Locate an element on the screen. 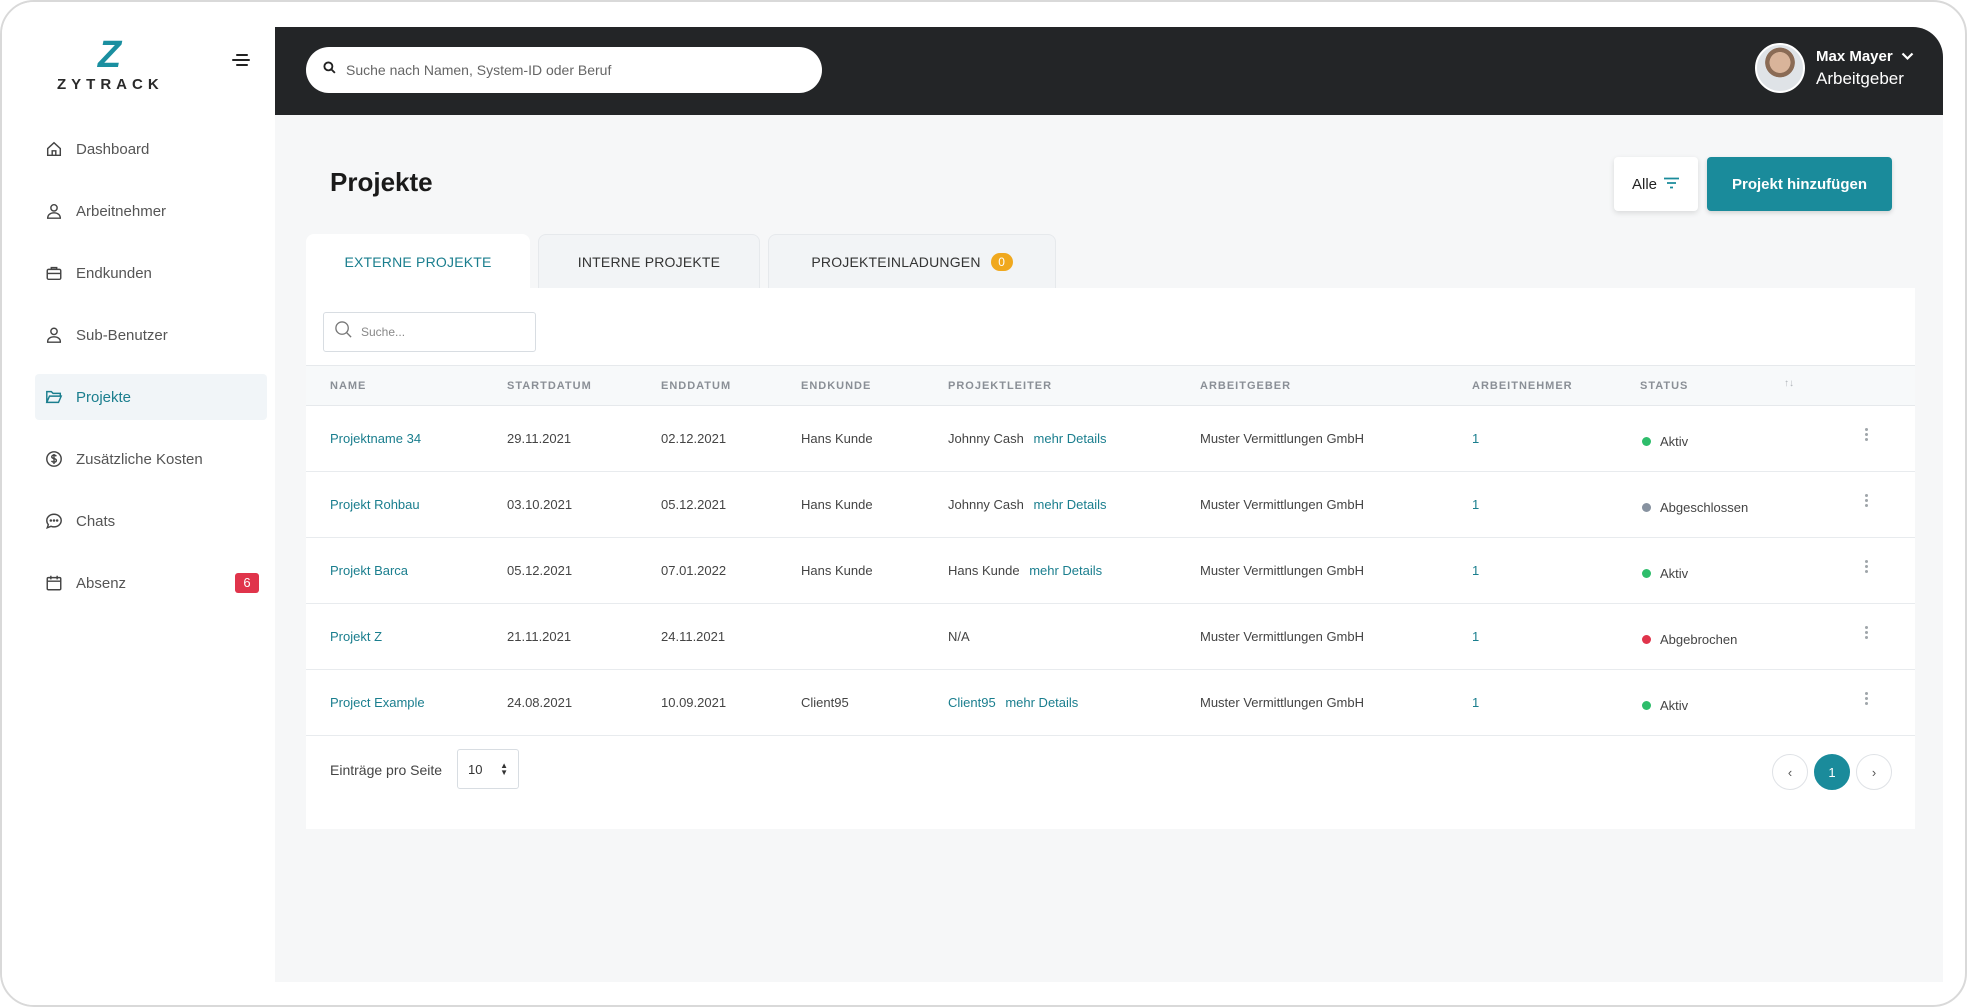  user-name: Max Mayer is located at coordinates (1854, 56).